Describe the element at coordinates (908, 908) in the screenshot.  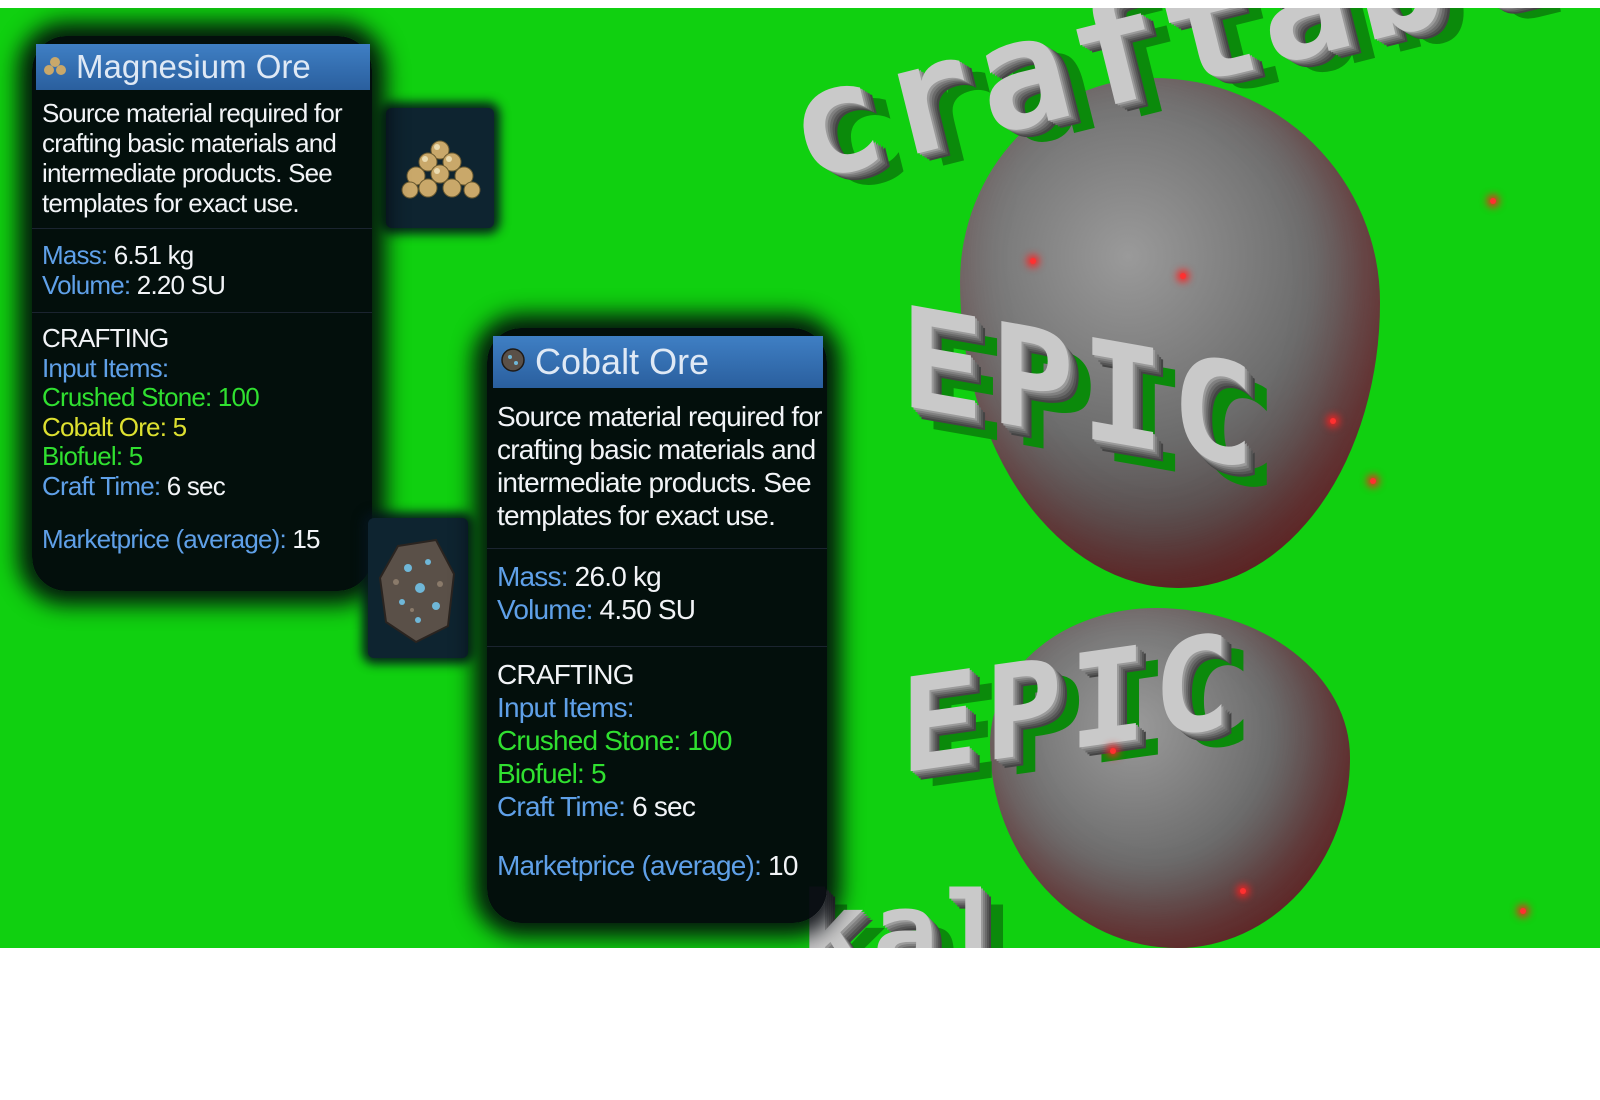
I see `block-word-bottom: kal` at that location.